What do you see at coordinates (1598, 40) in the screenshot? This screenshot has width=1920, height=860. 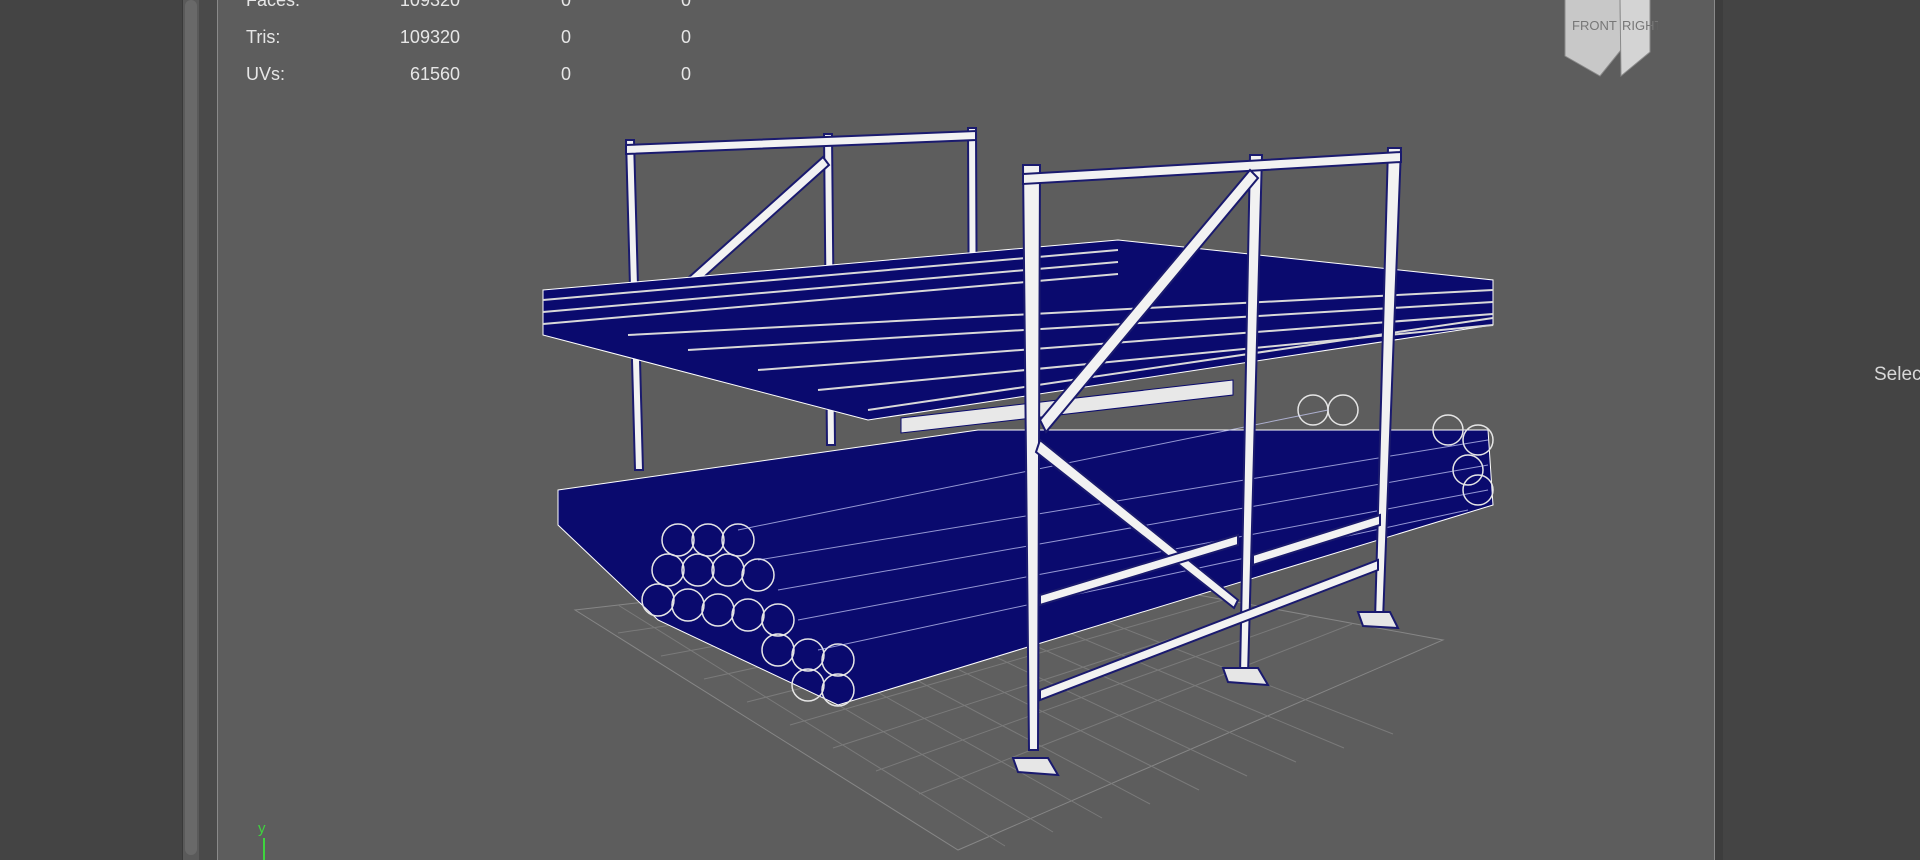 I see `view-cube: FRONT RIGHT` at bounding box center [1598, 40].